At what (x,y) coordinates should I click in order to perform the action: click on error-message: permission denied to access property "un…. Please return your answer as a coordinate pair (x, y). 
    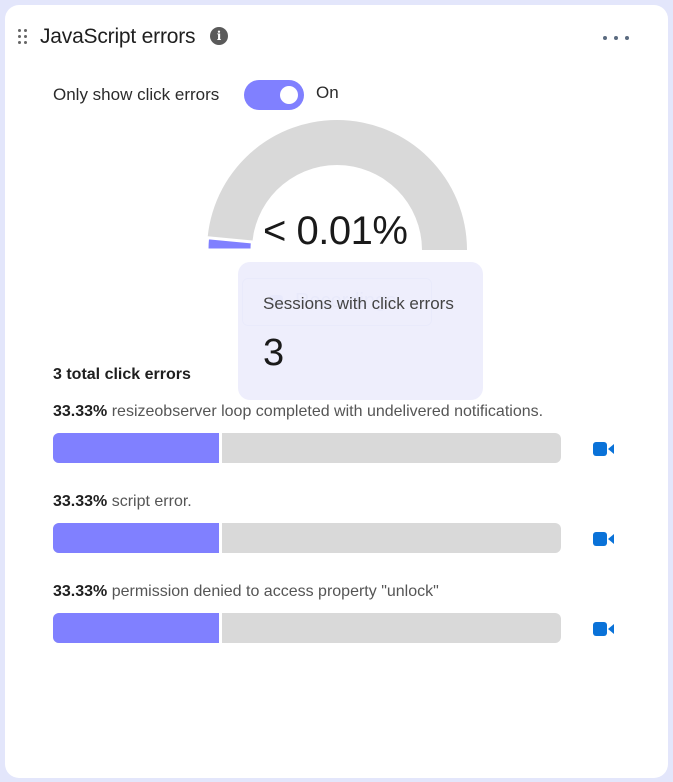
    Looking at the image, I should click on (275, 591).